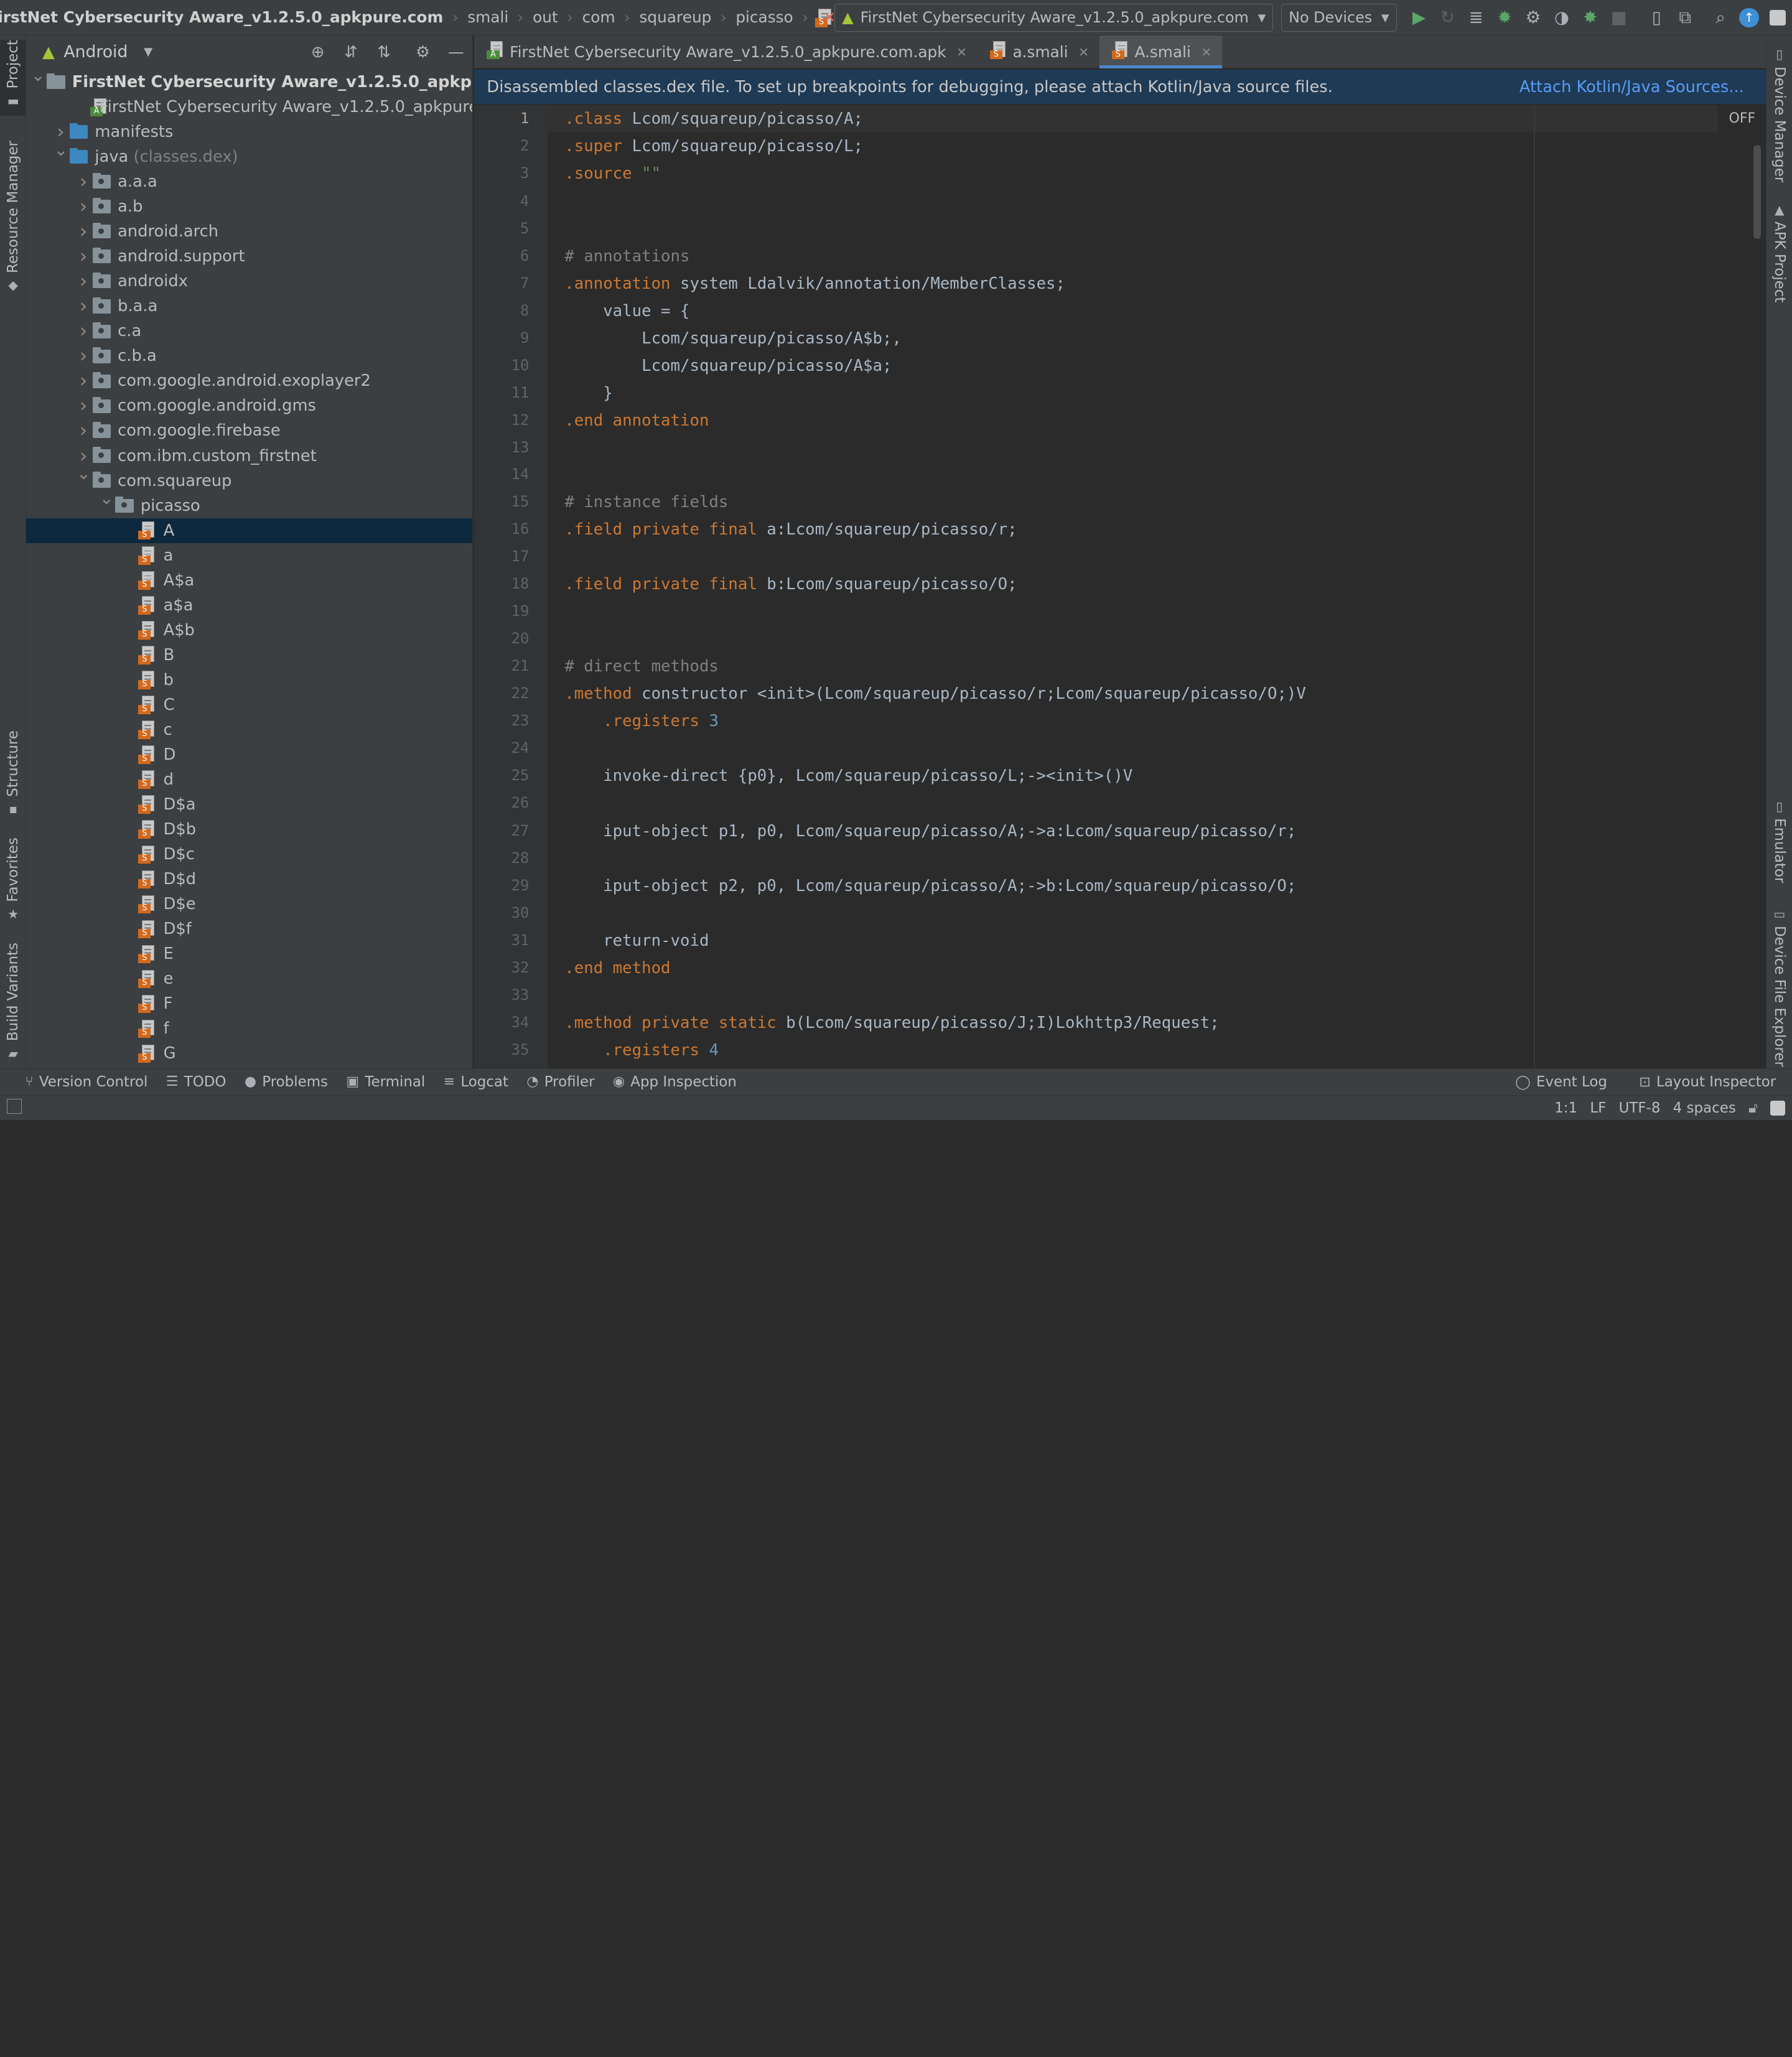 The image size is (1792, 2057). Describe the element at coordinates (249, 705) in the screenshot. I see `tree-file-item: SC` at that location.